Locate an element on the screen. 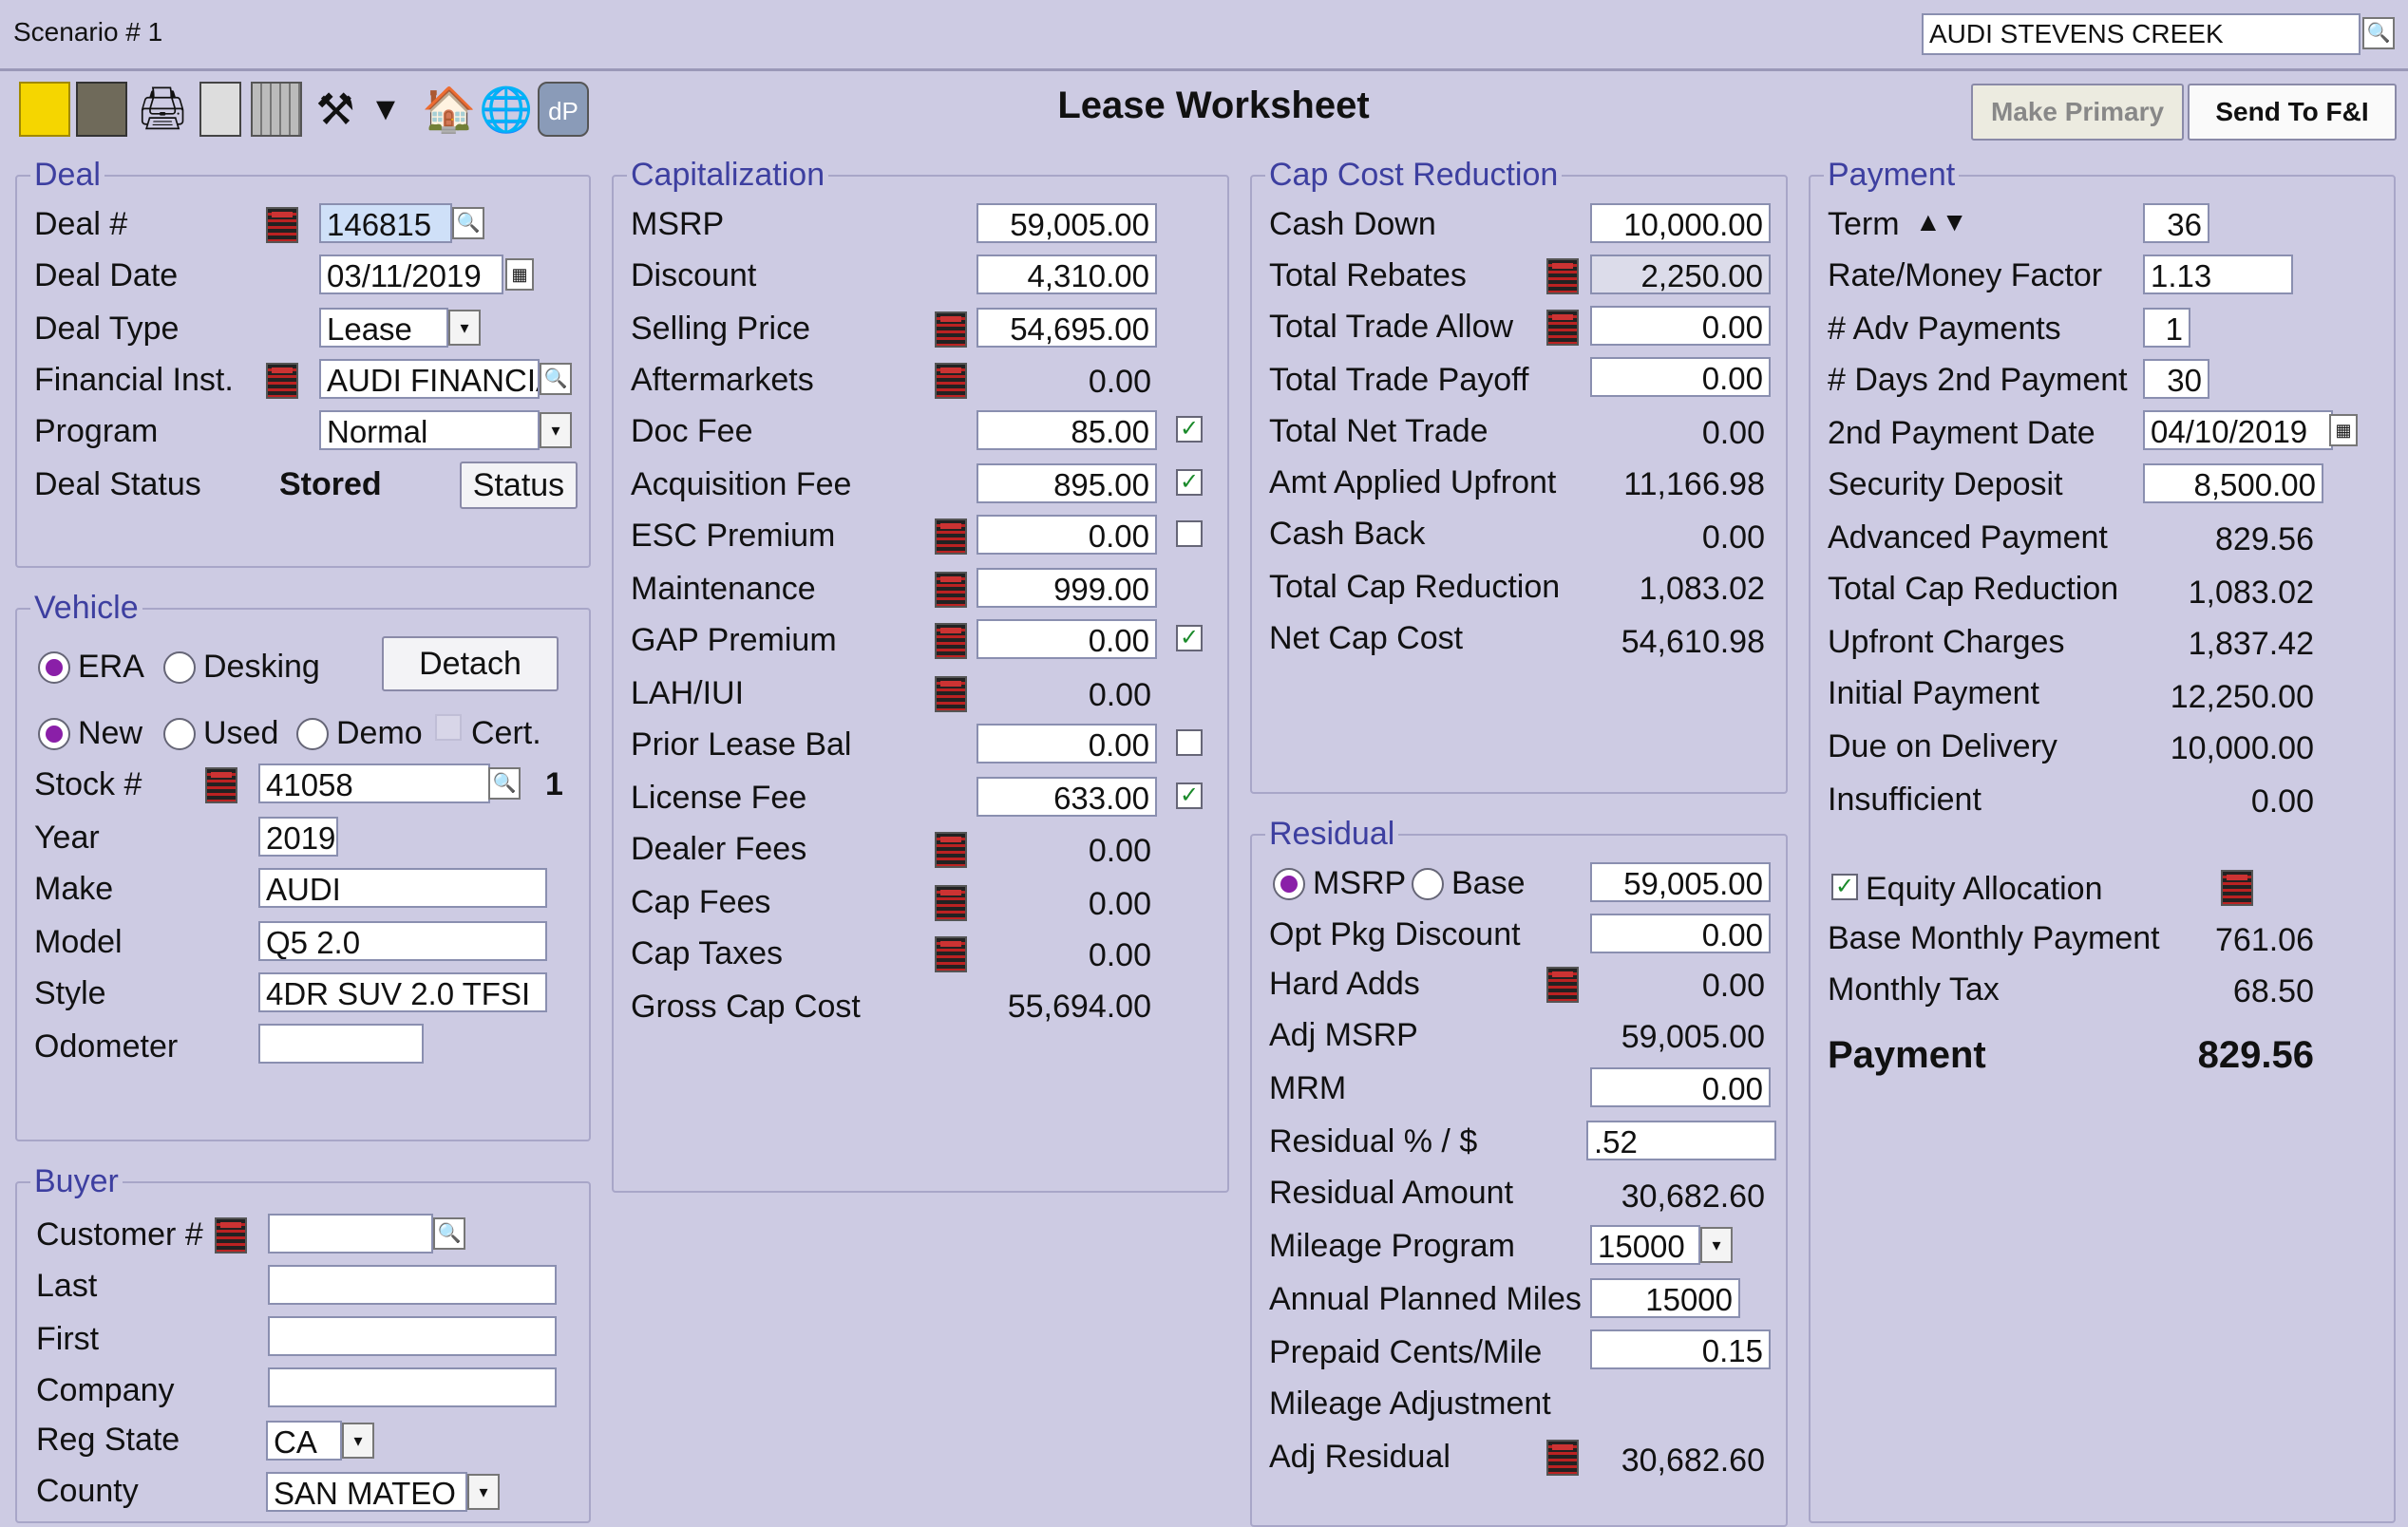 This screenshot has height=1527, width=2408. adj-residual-calc-icon is located at coordinates (1562, 1458).